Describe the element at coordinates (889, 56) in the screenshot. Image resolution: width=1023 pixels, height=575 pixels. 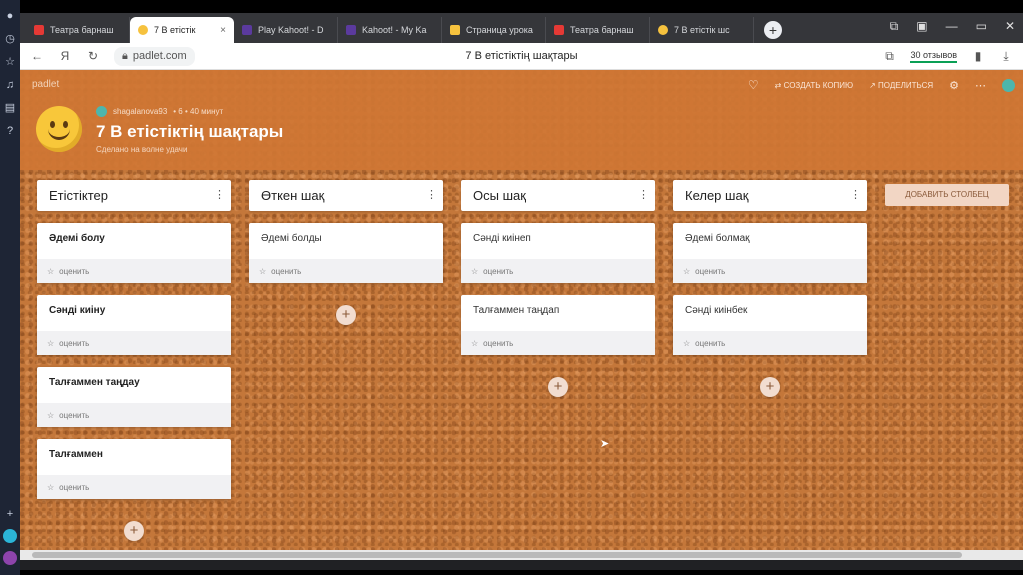
I see `translate-icon: ⧉` at that location.